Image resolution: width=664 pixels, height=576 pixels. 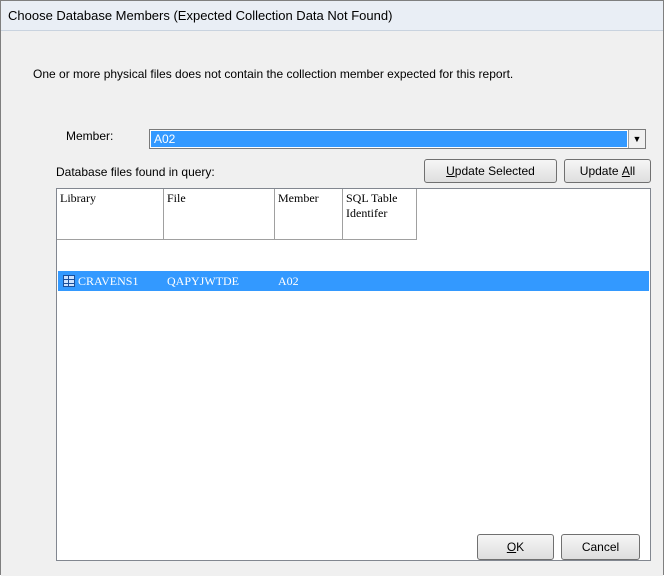 I want to click on update-selected-button: Update Selected, so click(x=490, y=171).